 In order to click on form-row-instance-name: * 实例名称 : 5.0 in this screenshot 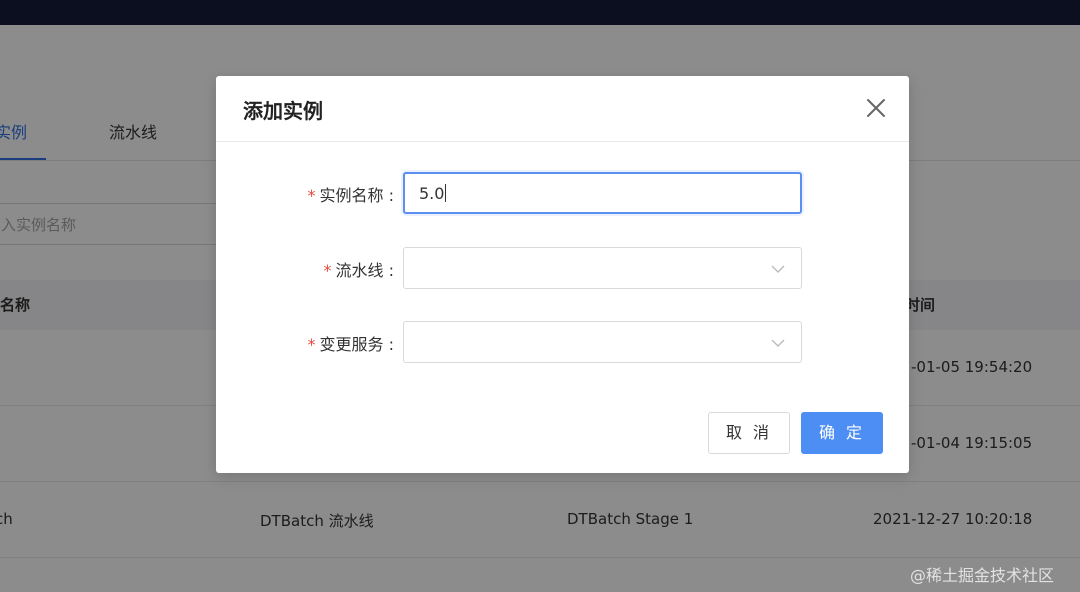, I will do `click(562, 193)`.